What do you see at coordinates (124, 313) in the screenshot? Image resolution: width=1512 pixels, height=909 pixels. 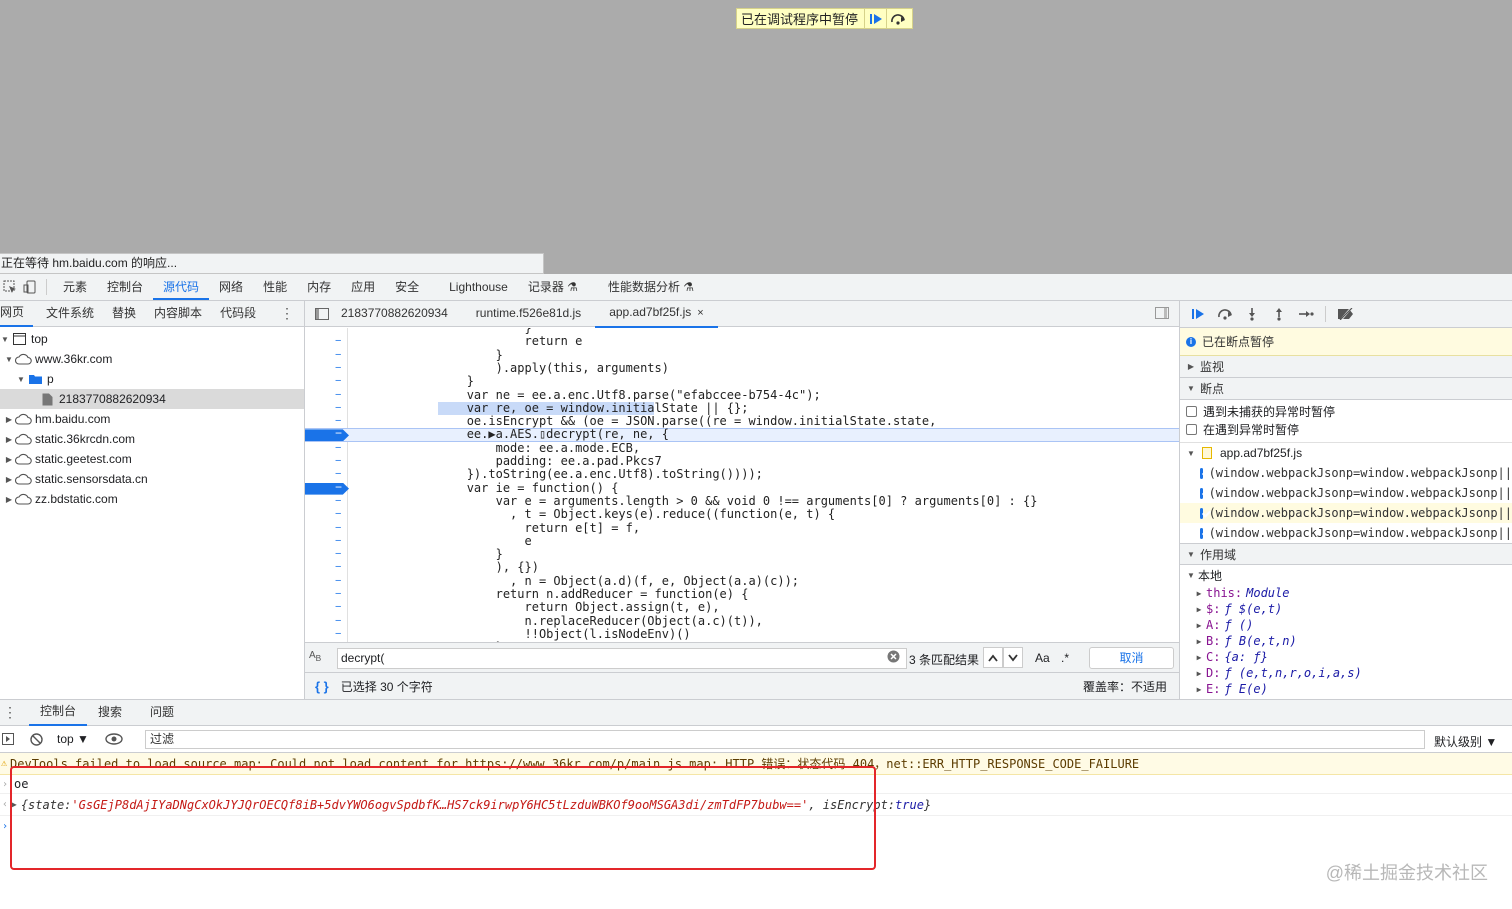 I see `nav-tab-overrides: 替换` at bounding box center [124, 313].